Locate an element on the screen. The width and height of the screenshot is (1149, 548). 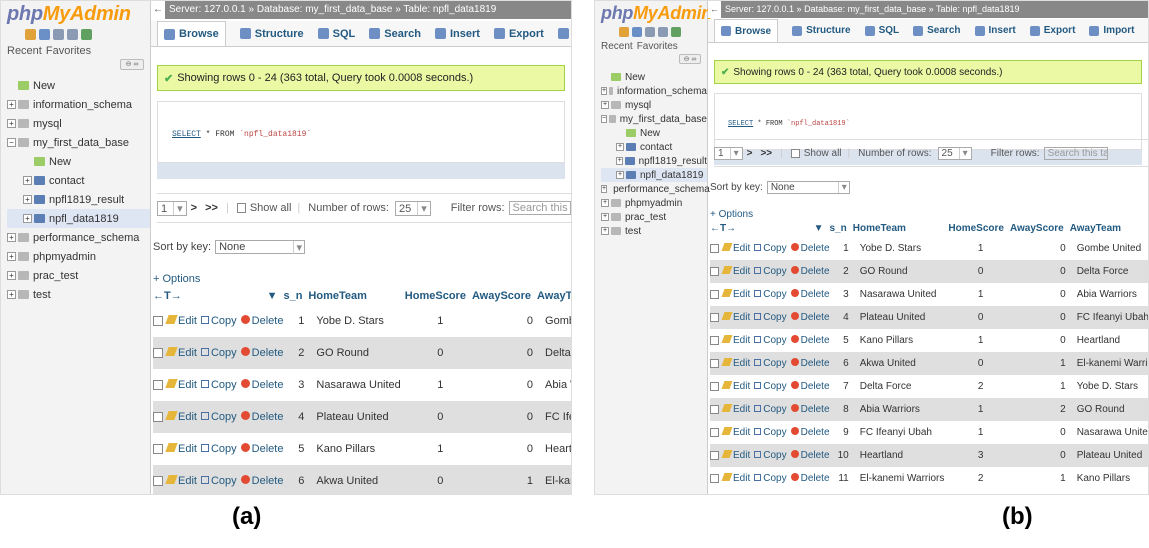
phpmyadmin-logo: phpMyAdmin is located at coordinates (656, 13).